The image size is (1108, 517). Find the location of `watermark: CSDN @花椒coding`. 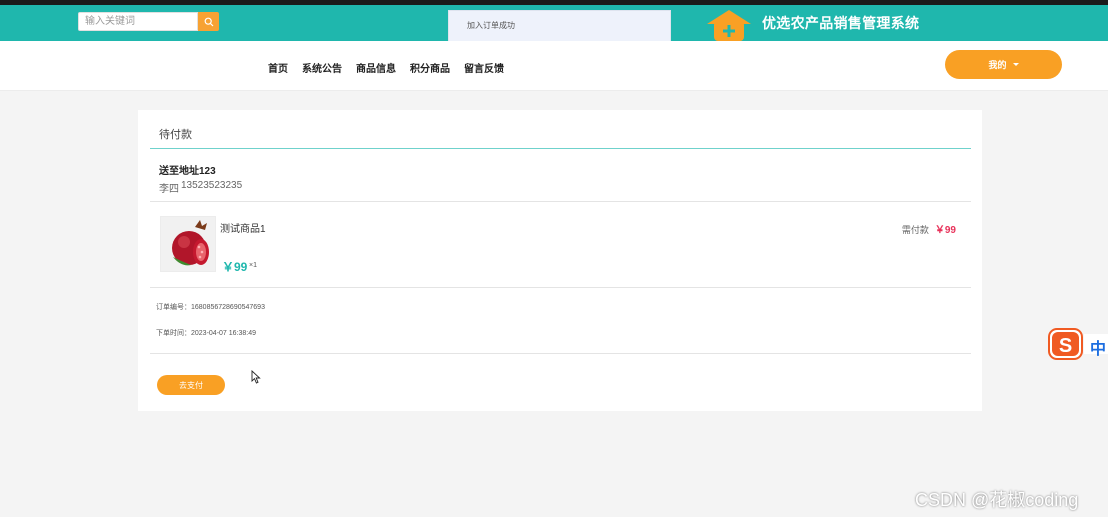

watermark: CSDN @花椒coding is located at coordinates (997, 500).